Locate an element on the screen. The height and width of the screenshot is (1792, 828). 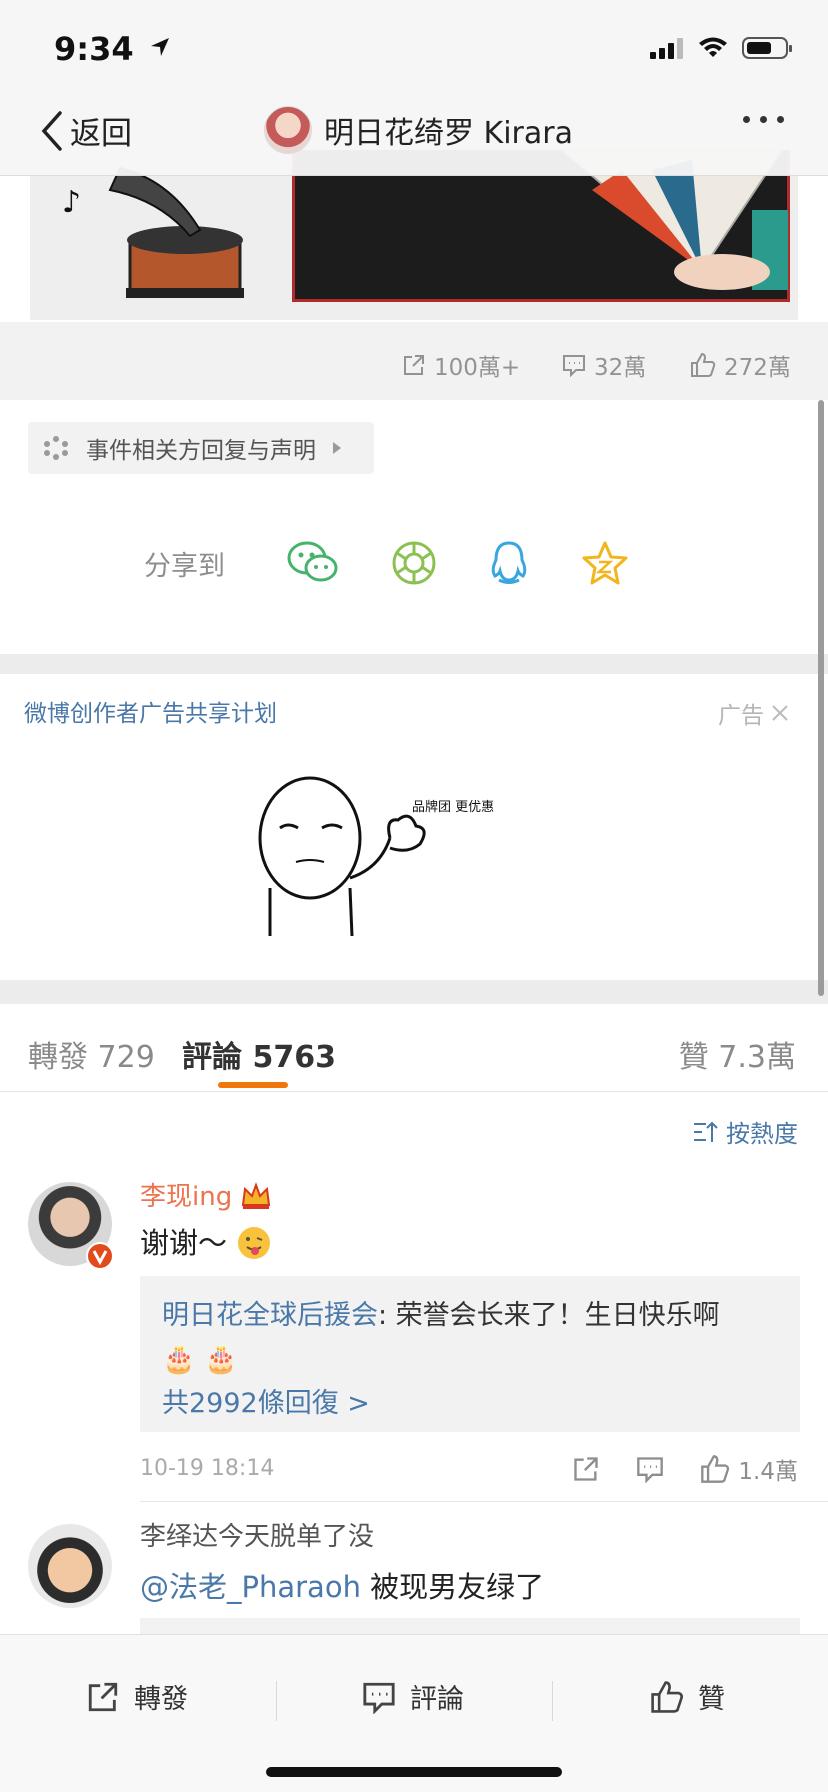
share-label: 分享到 is located at coordinates (184, 566).